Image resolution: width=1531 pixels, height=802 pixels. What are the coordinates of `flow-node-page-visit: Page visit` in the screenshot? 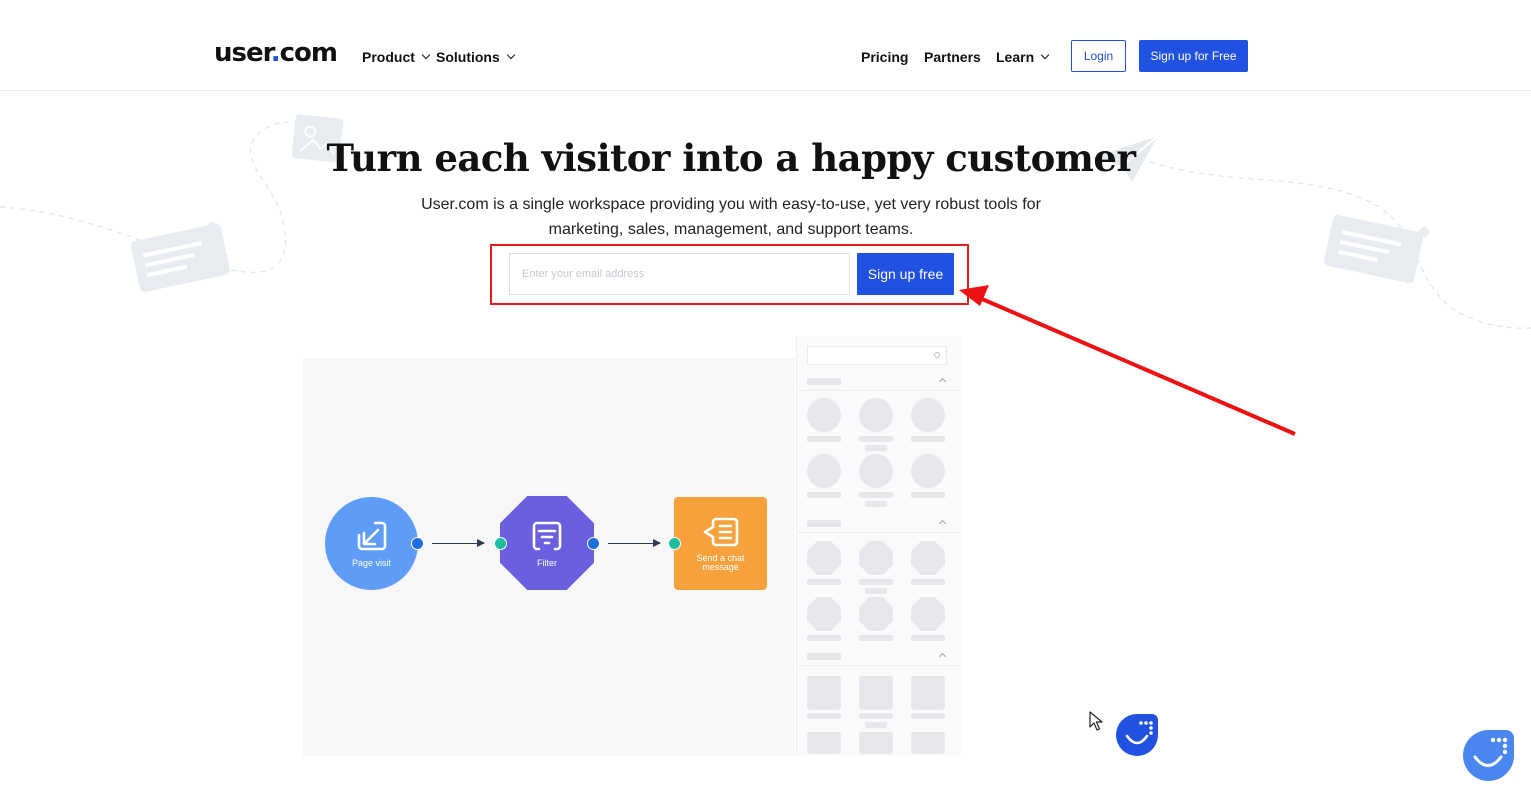 It's located at (371, 543).